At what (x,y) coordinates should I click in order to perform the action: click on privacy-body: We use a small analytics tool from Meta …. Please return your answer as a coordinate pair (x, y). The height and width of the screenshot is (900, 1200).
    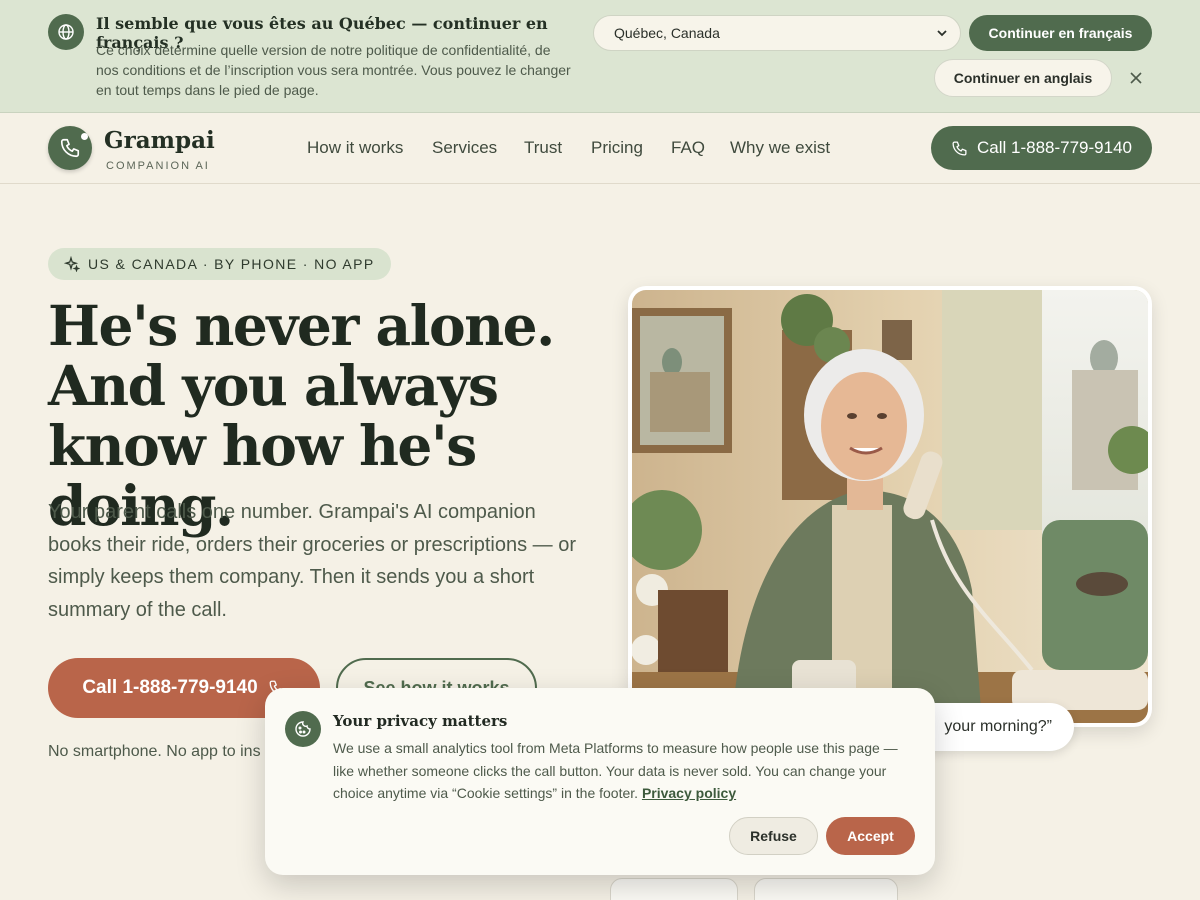
    Looking at the image, I should click on (624, 771).